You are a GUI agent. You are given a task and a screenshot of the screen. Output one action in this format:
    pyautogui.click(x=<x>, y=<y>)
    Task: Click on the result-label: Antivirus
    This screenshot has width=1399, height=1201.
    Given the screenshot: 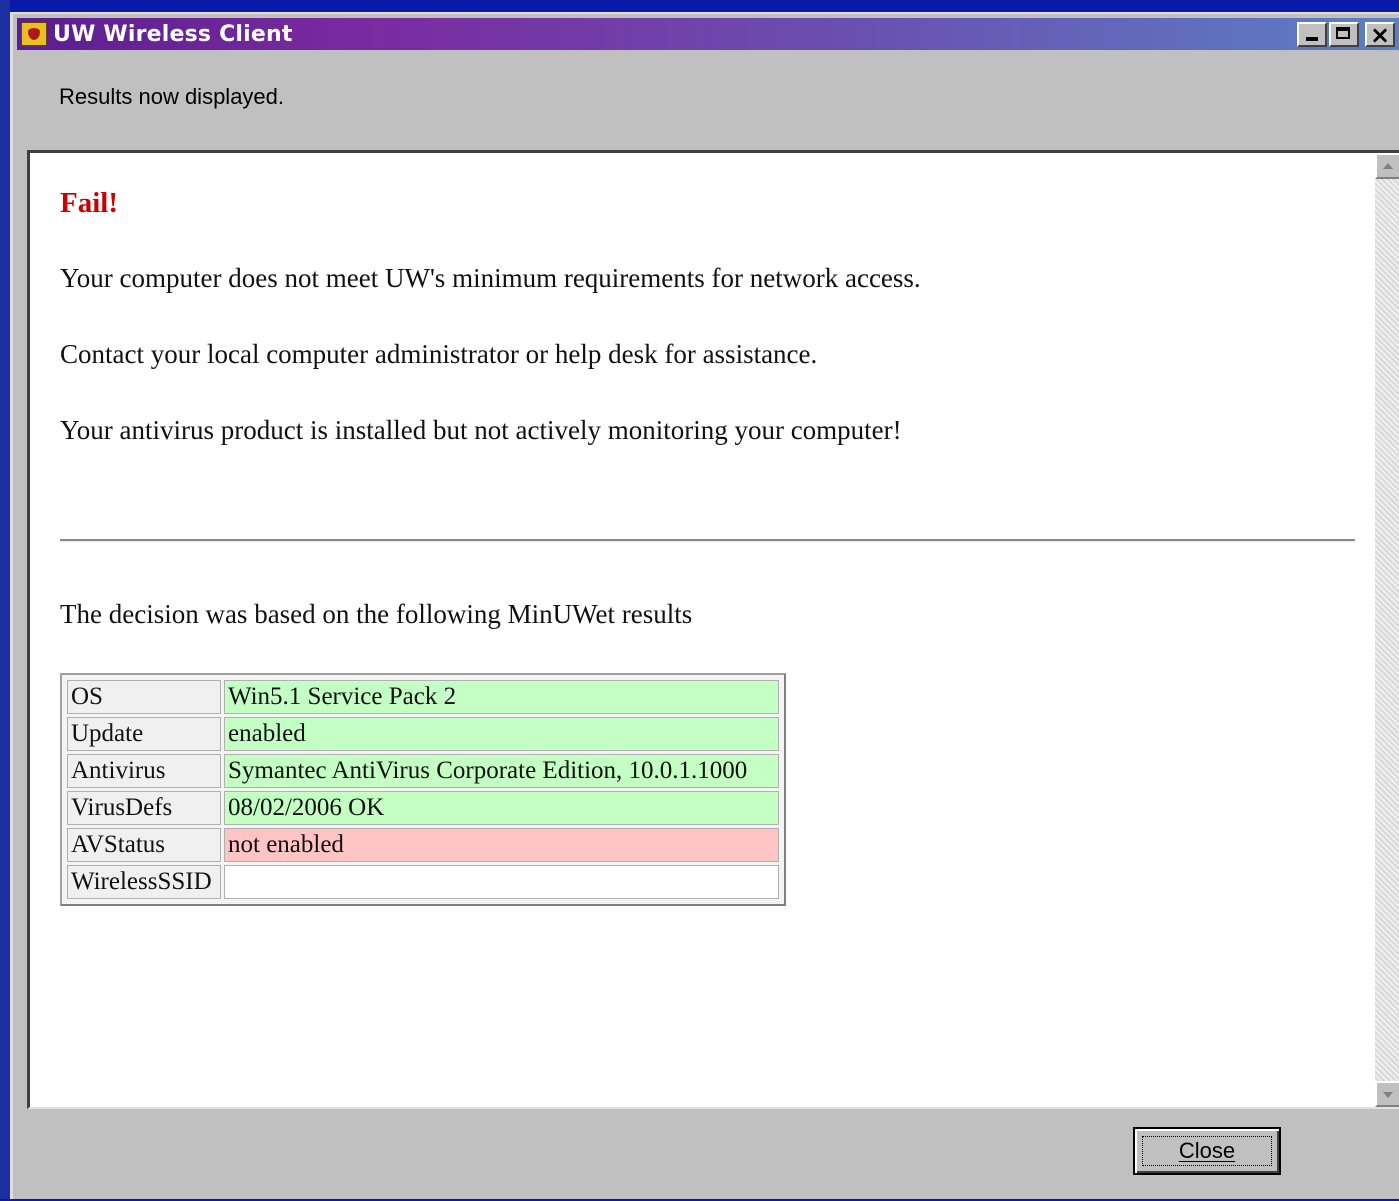 What is the action you would take?
    pyautogui.click(x=144, y=771)
    